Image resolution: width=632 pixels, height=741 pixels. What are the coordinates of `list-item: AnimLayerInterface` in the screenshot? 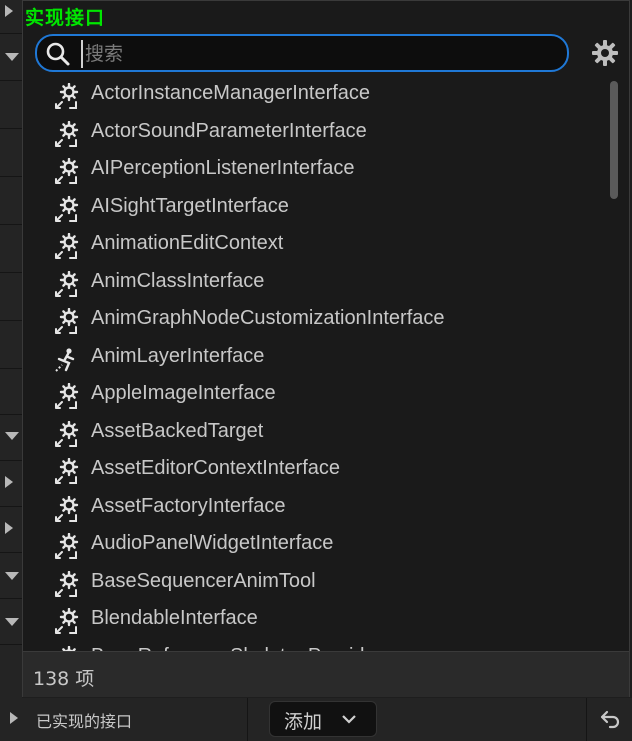 It's located at (313, 358).